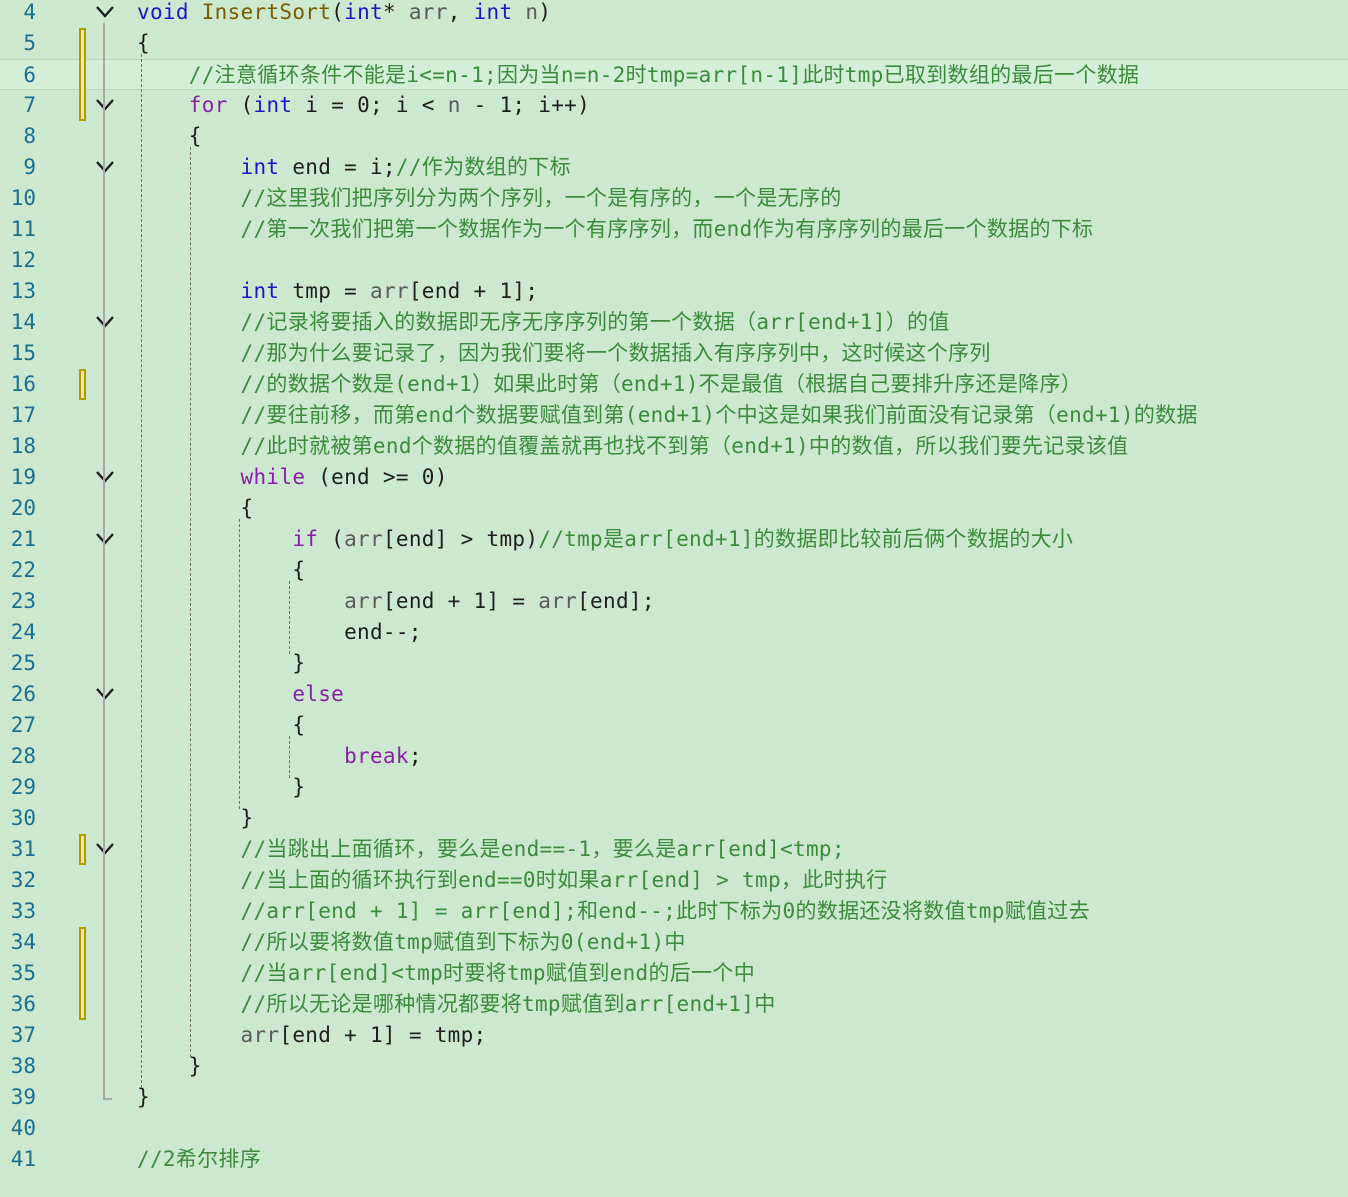  I want to click on code-token: //这里我们把序列分为两个序列，一个是有序的，一个是无序的, so click(489, 198).